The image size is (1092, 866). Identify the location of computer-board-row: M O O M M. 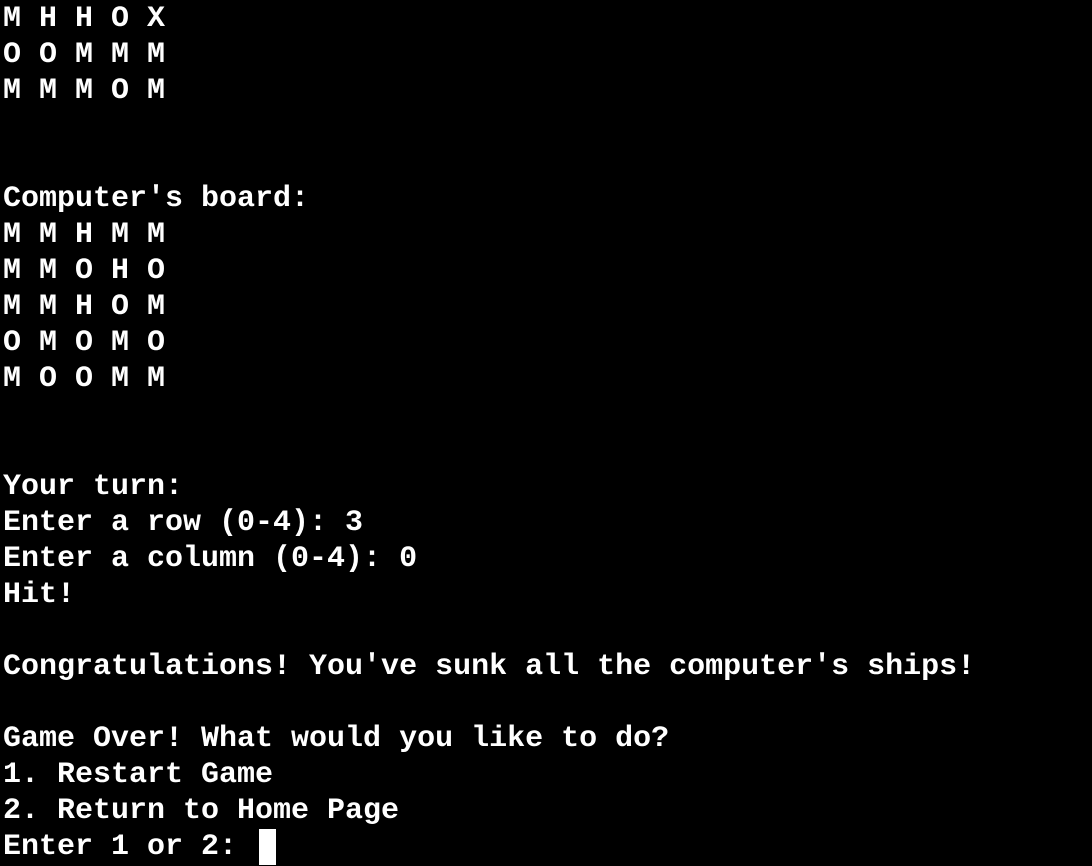
(84, 379).